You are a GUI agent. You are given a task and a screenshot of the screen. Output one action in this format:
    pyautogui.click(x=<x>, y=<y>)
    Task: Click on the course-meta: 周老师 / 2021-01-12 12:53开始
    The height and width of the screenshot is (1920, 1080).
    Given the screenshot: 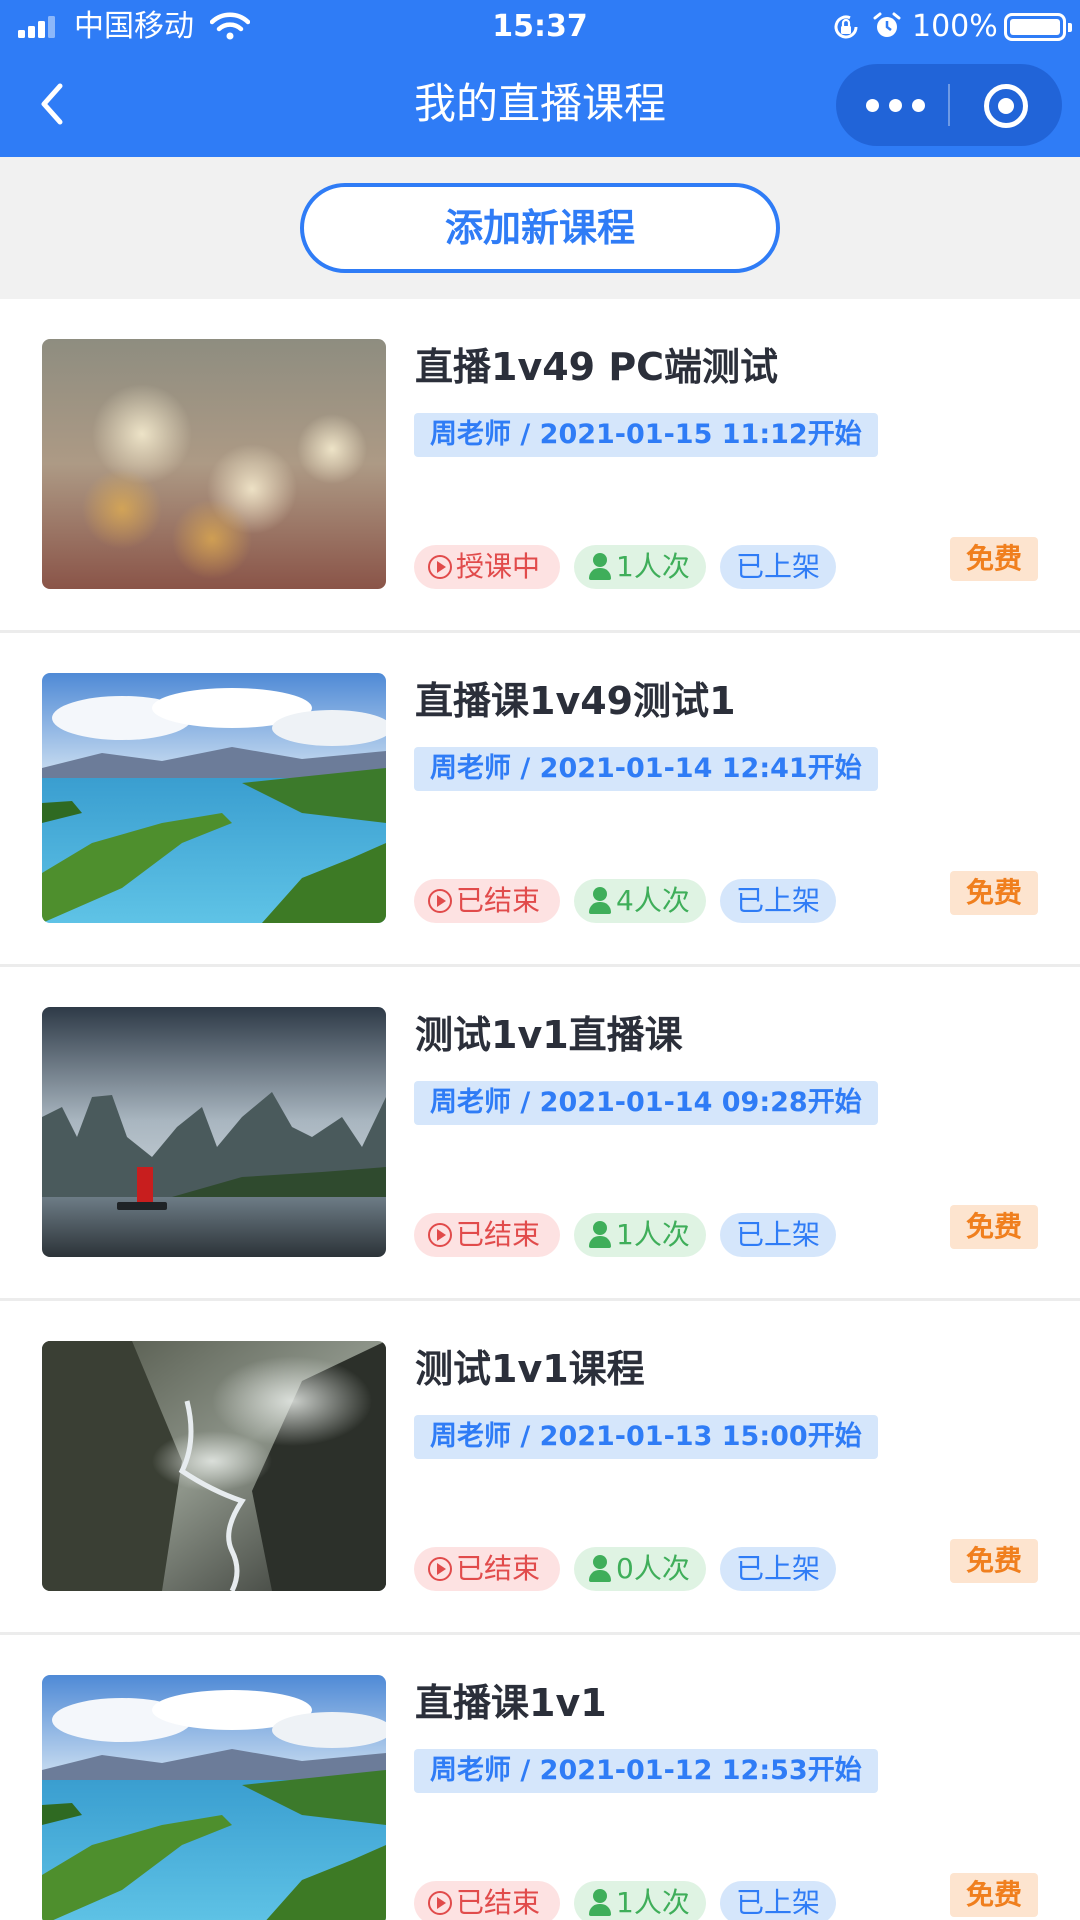 What is the action you would take?
    pyautogui.click(x=646, y=1771)
    